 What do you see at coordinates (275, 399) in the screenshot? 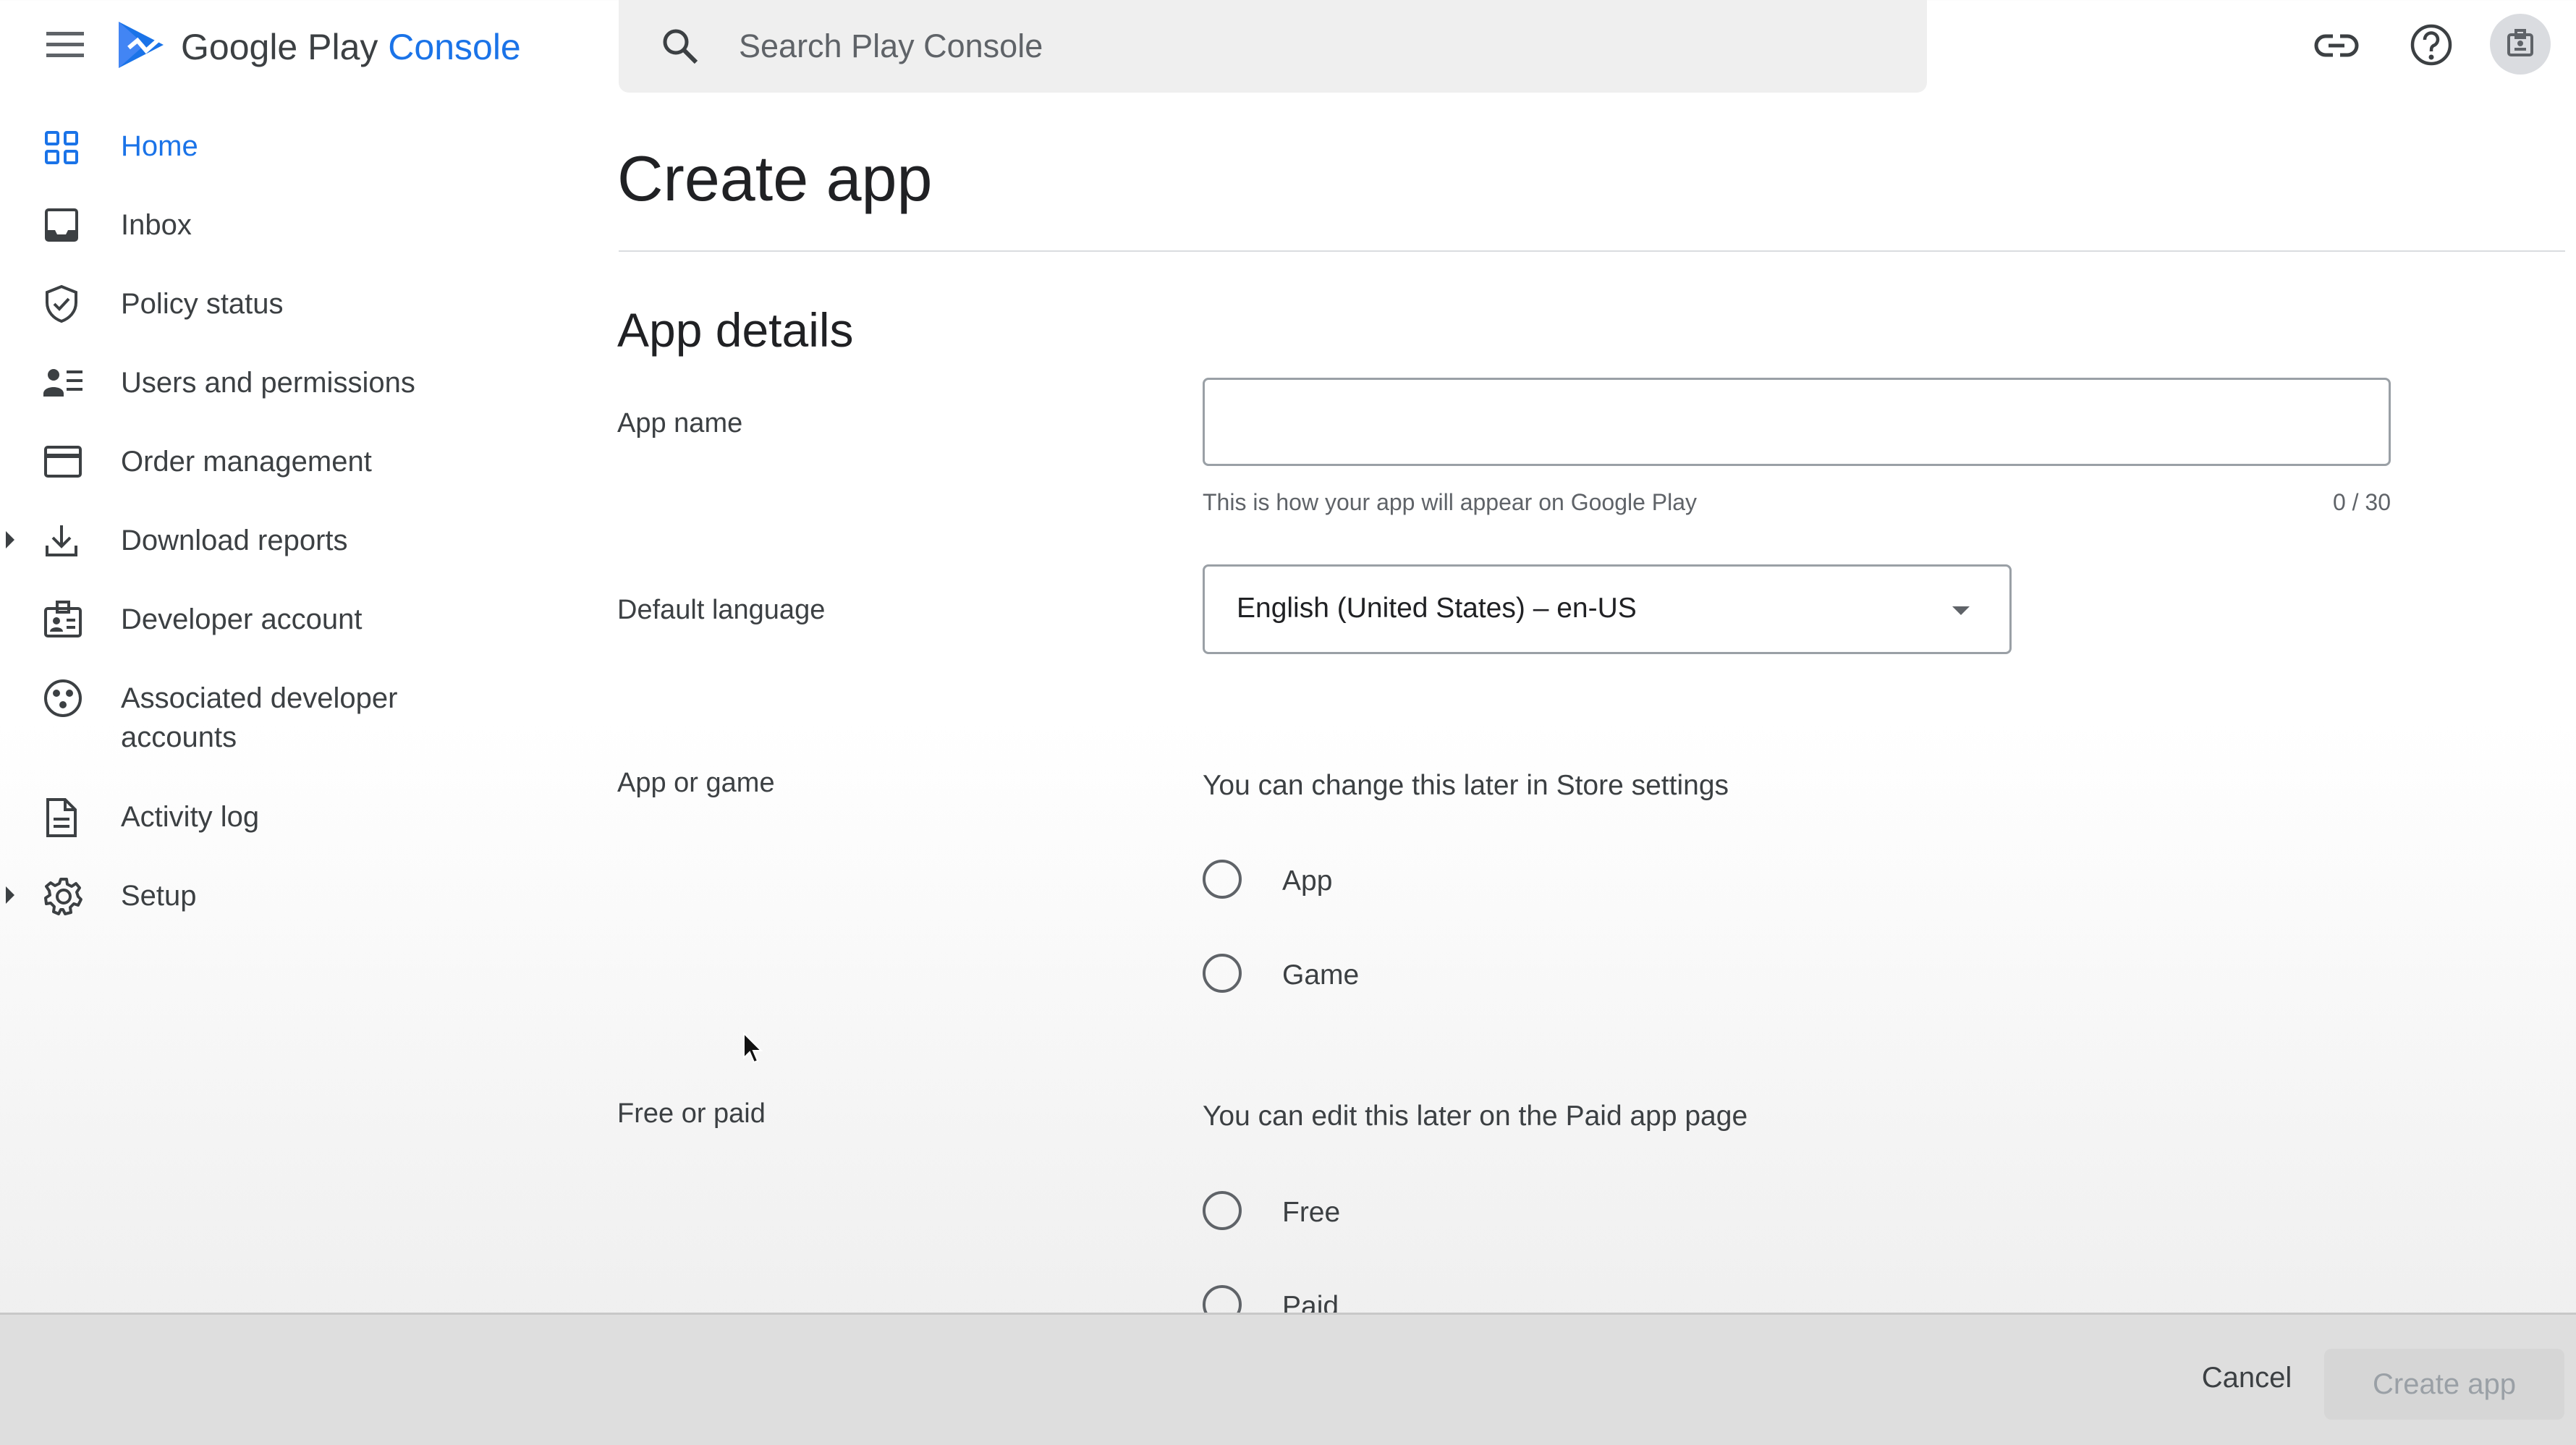
I see `sidebar-item-users-and-permissions: Users and permissions` at bounding box center [275, 399].